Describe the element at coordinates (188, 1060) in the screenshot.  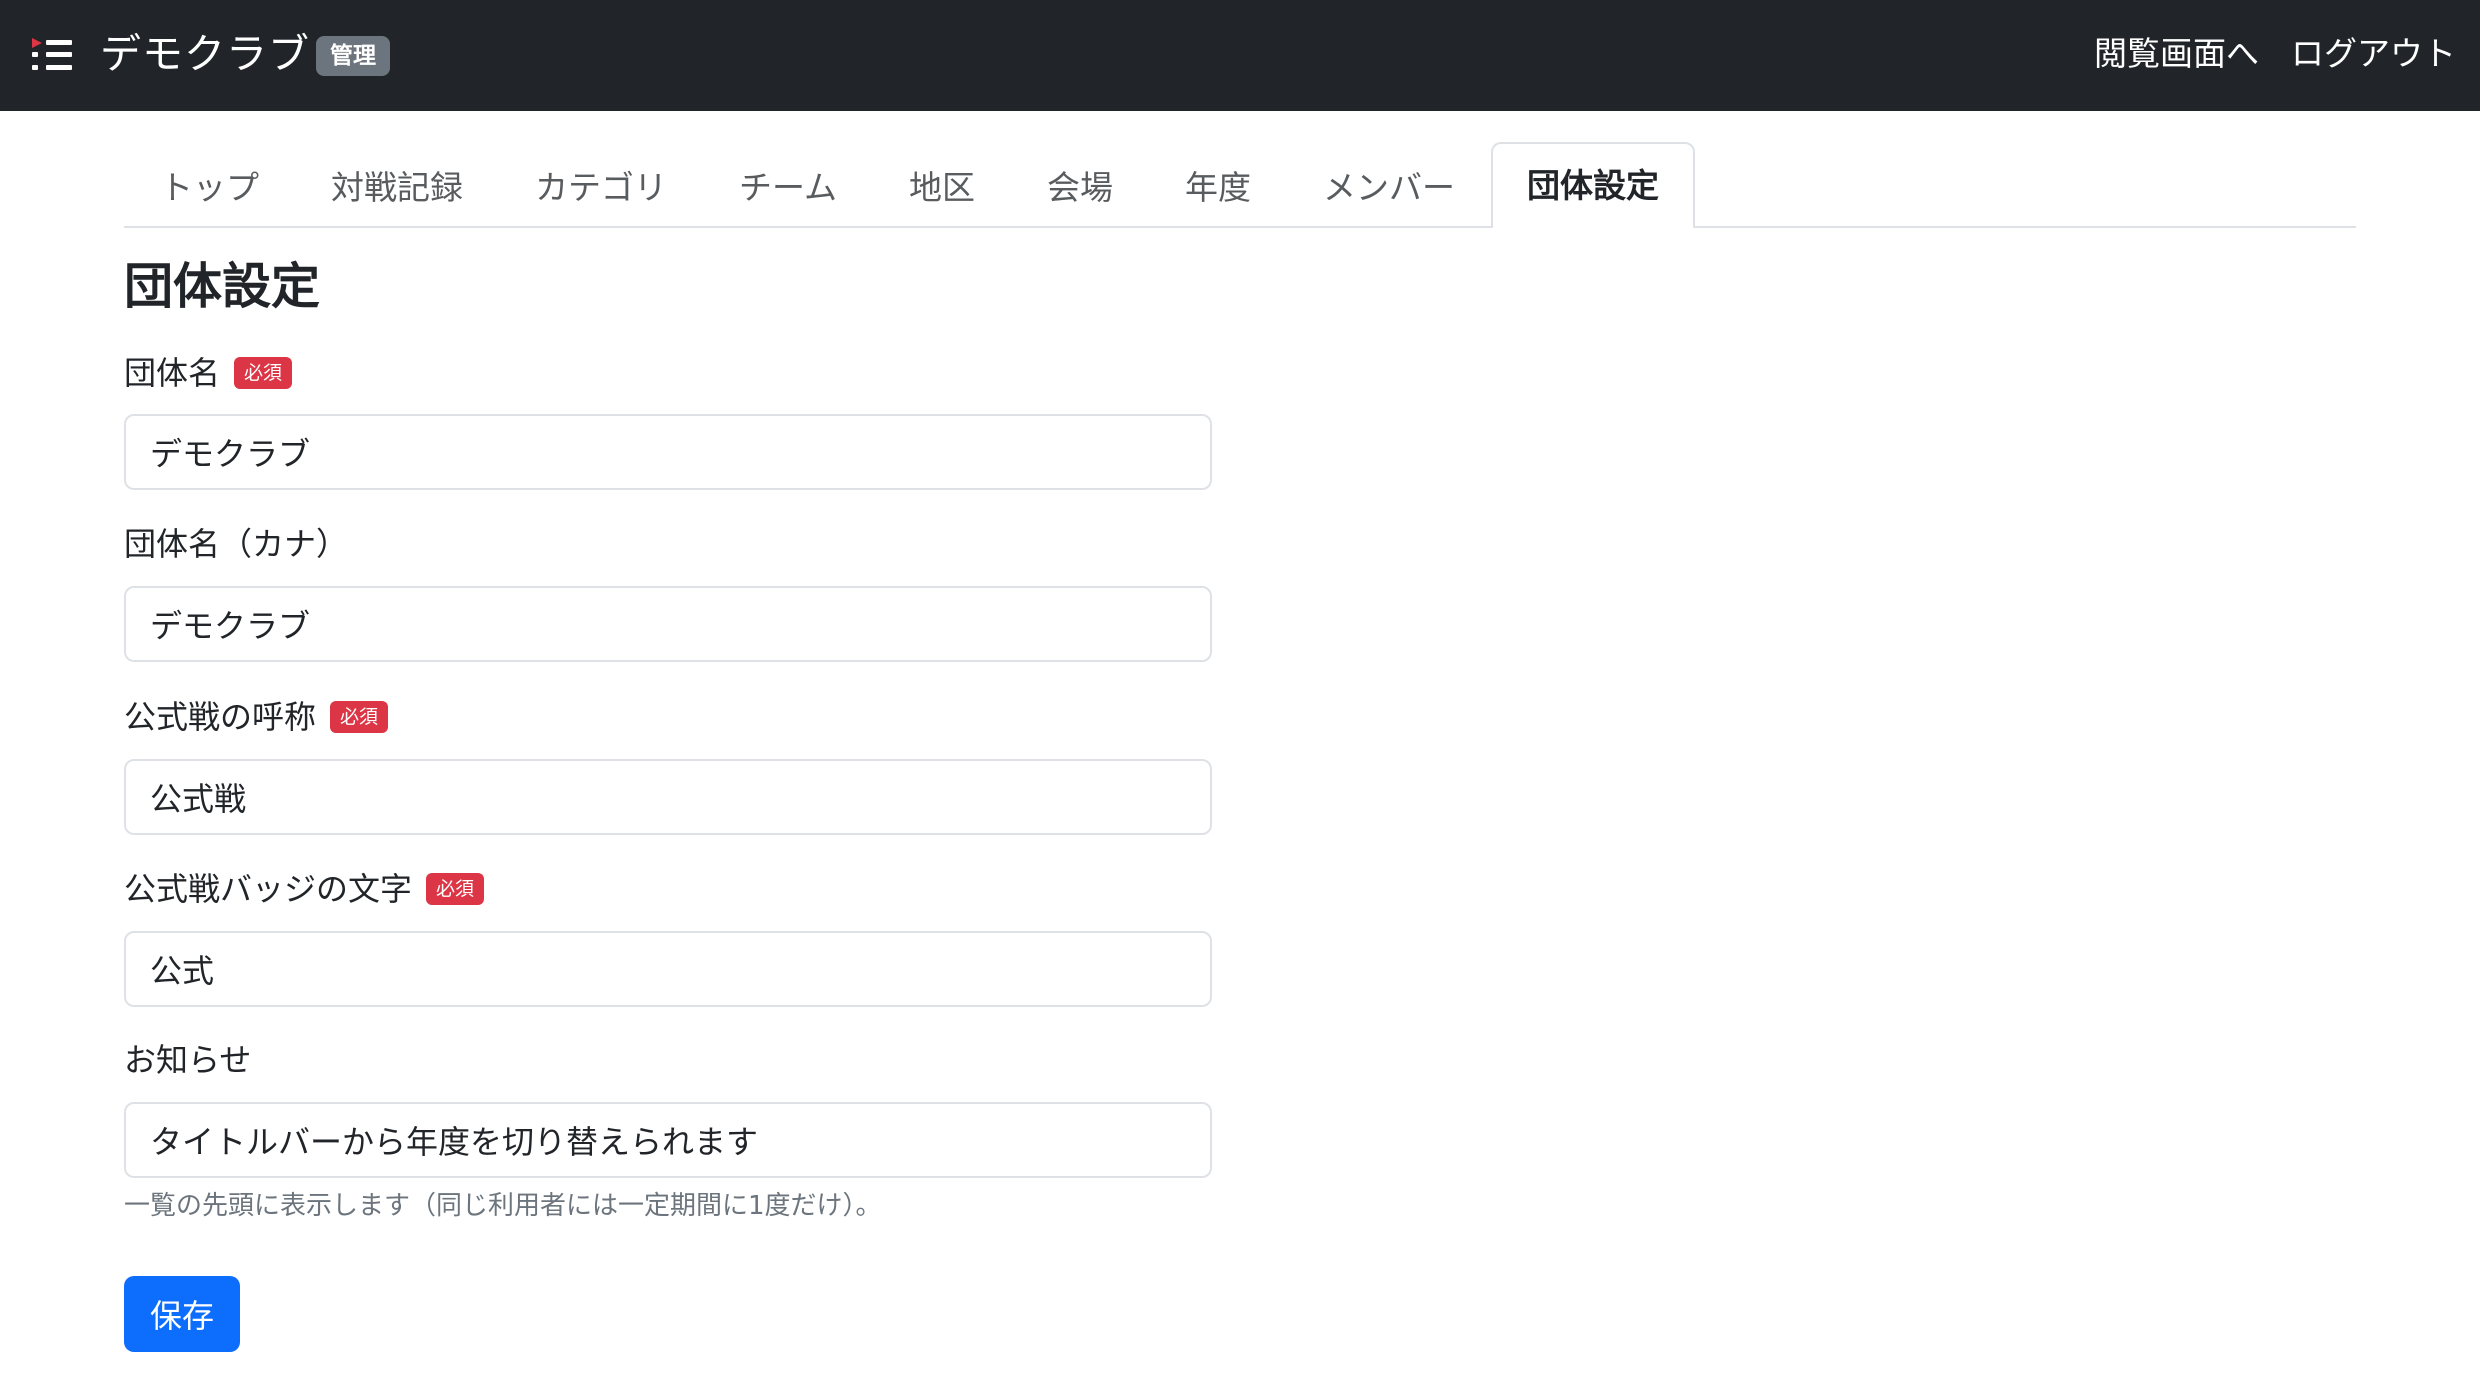
I see `notice-label: お知らせ` at that location.